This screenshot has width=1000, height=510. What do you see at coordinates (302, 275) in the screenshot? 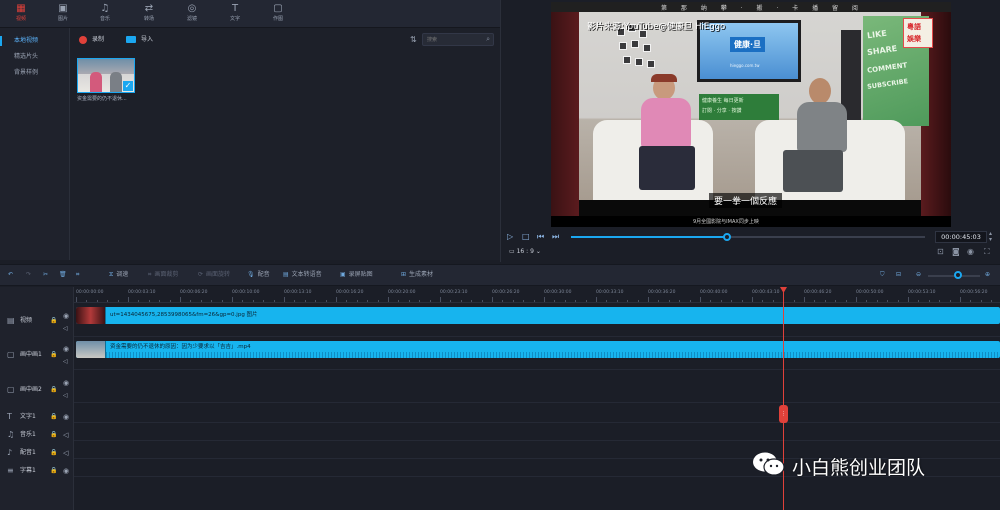
I see `text-to-speech-button: ▤ 文本转语音` at bounding box center [302, 275].